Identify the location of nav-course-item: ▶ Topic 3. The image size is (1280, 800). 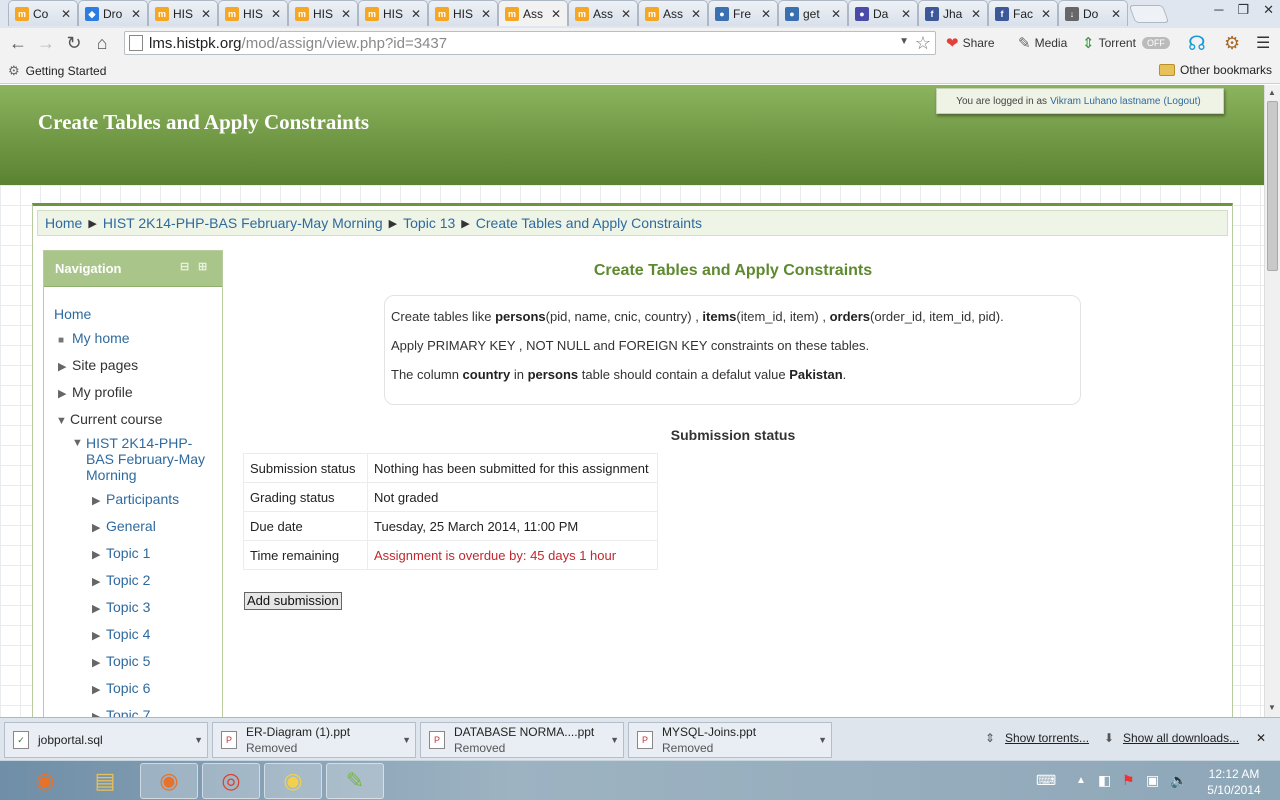
(121, 607).